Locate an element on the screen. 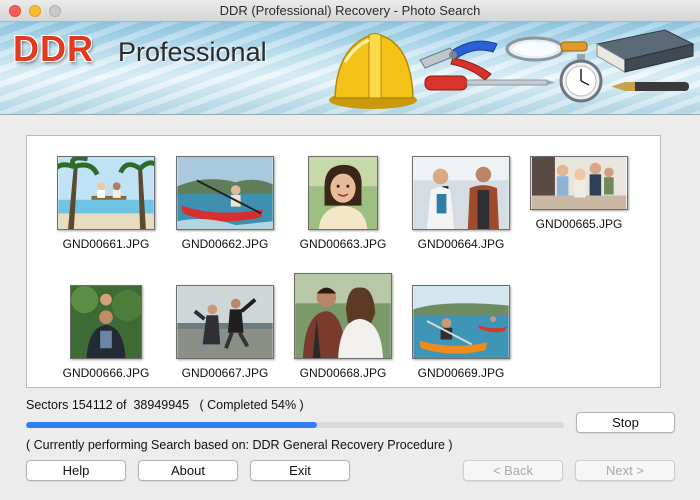  photo-item: GND00667.JPG is located at coordinates (225, 332).